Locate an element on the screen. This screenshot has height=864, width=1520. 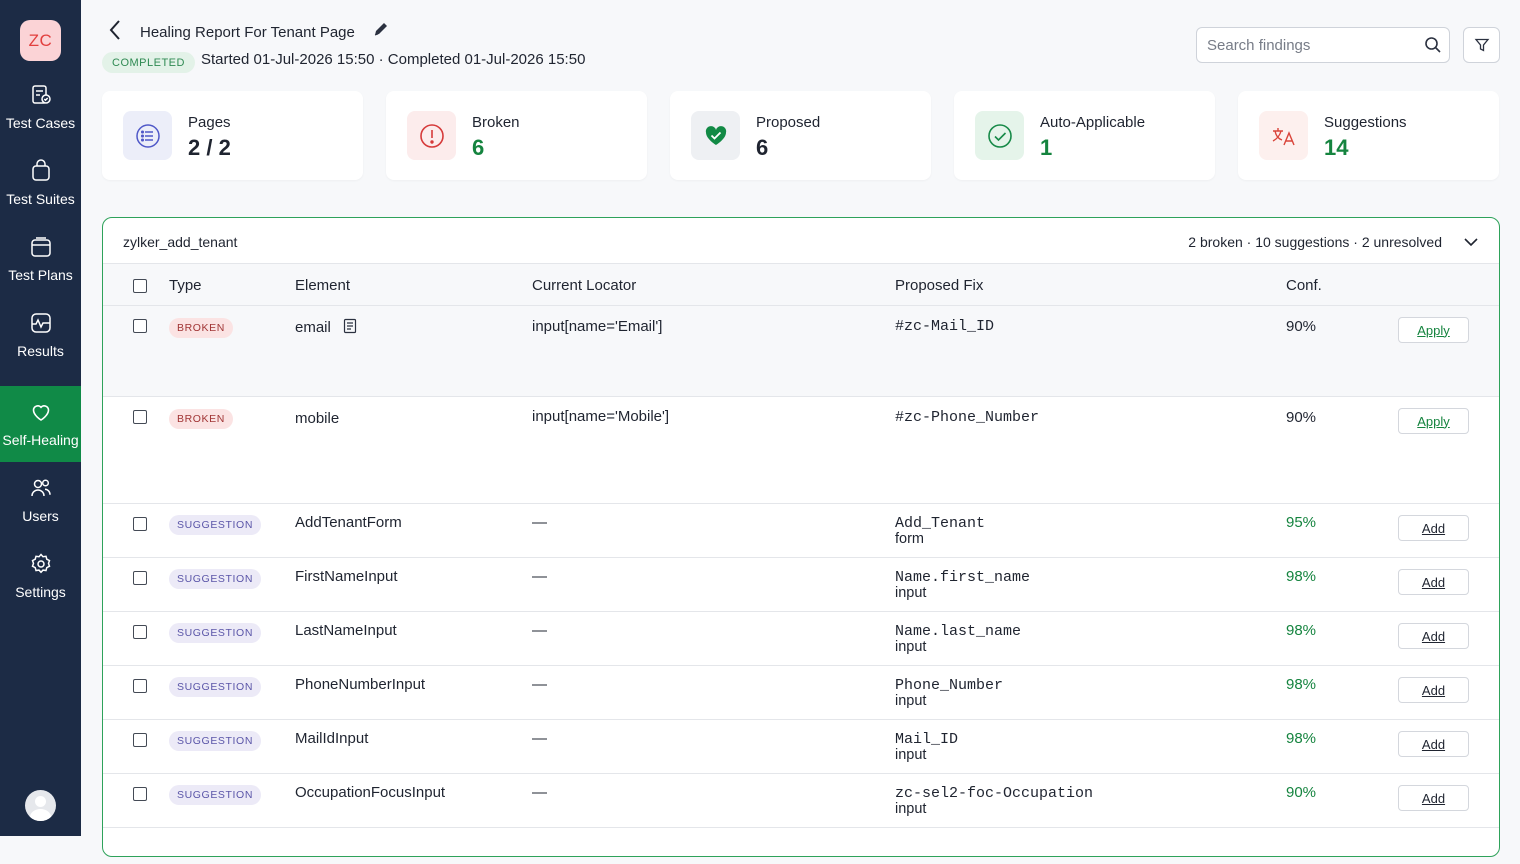
stat-label: Auto-Applicable is located at coordinates (1093, 122).